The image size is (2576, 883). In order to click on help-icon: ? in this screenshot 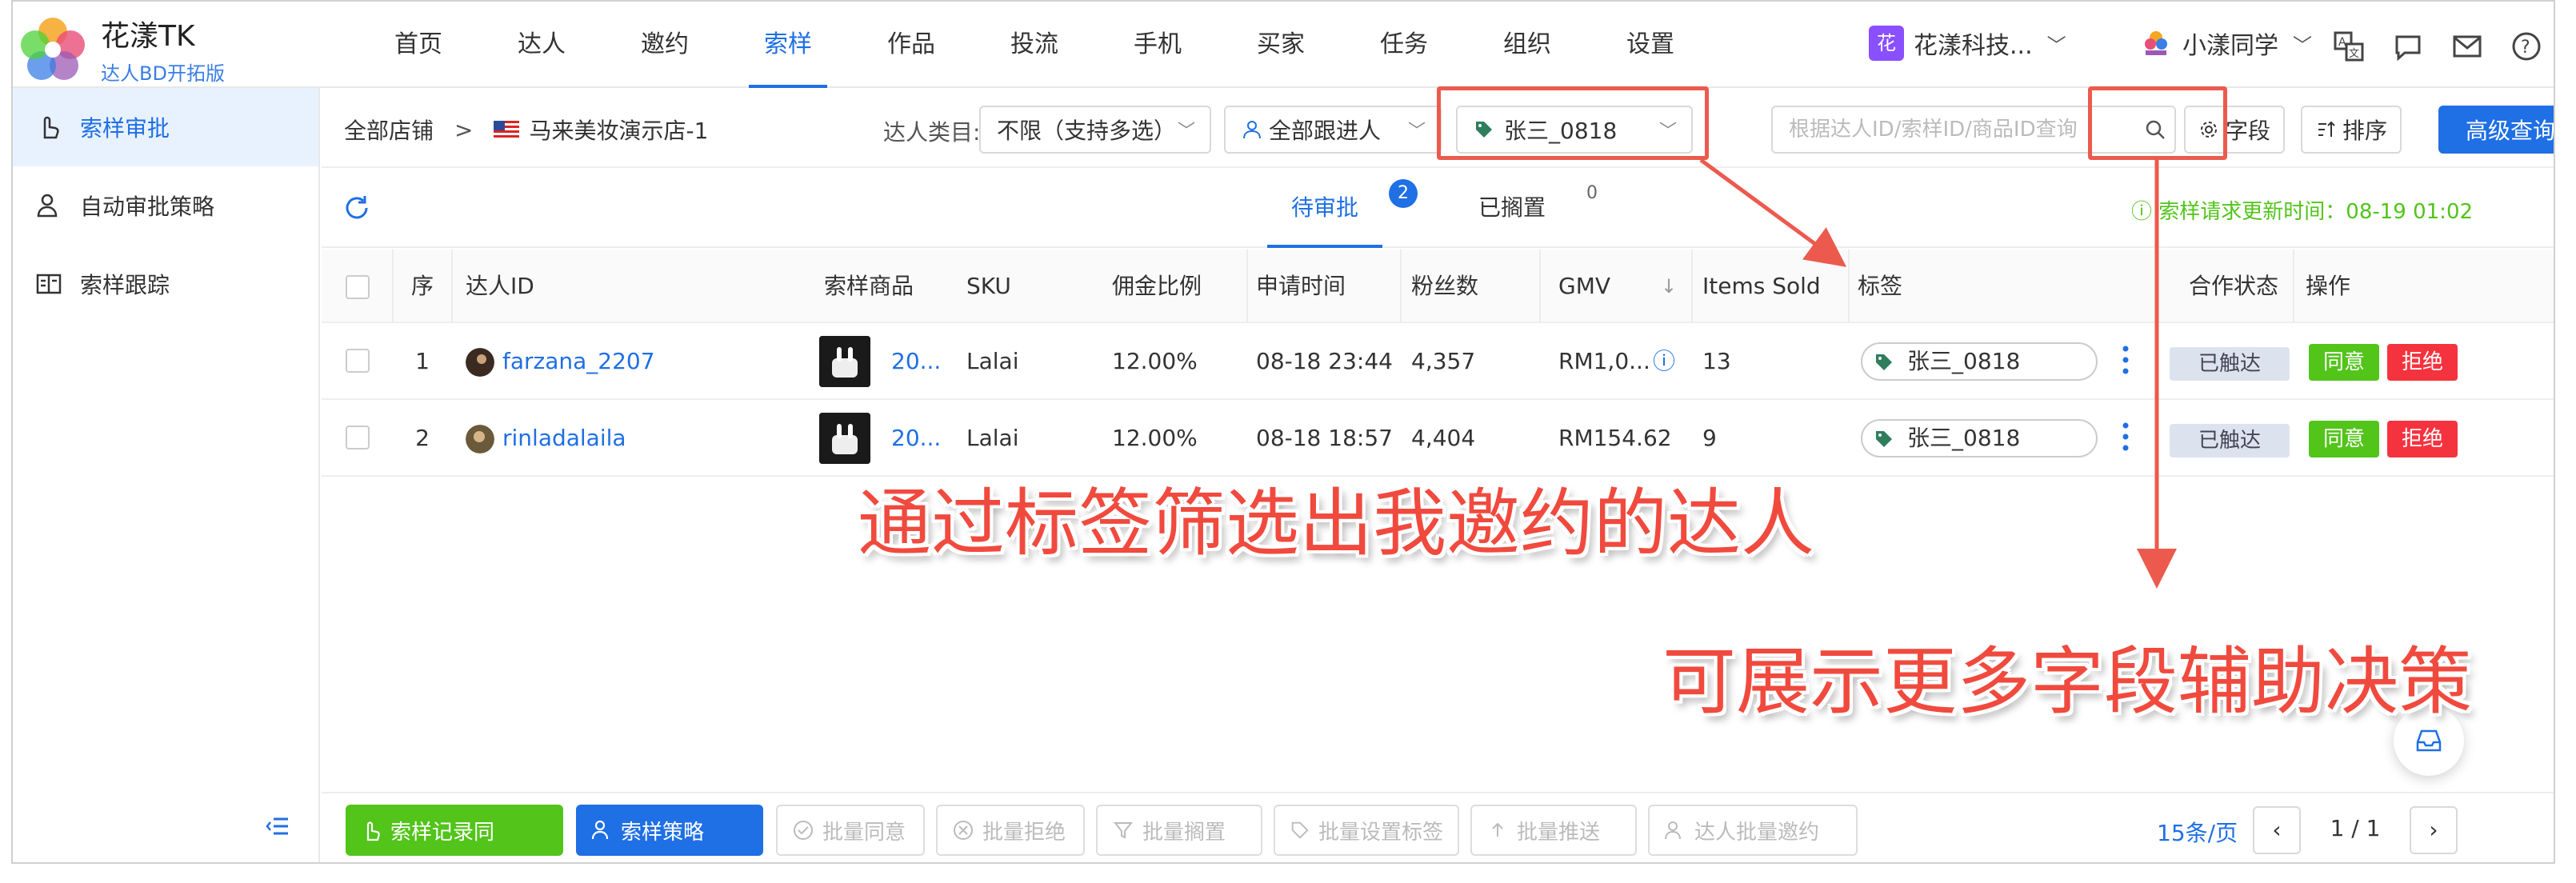, I will do `click(2526, 46)`.